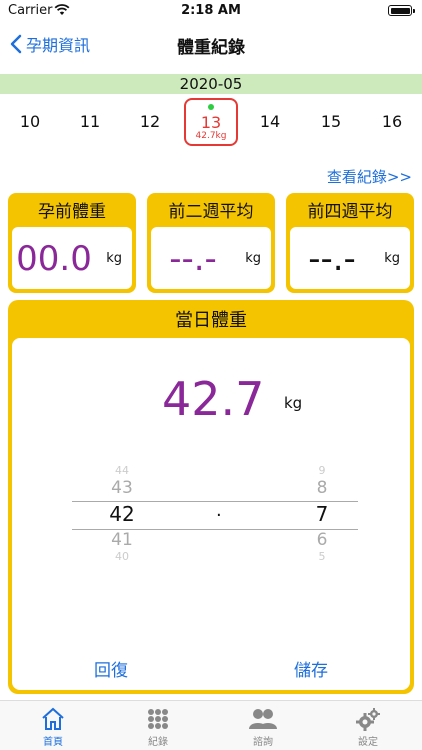 The image size is (422, 750). I want to click on page-title: 體重紀錄, so click(211, 48).